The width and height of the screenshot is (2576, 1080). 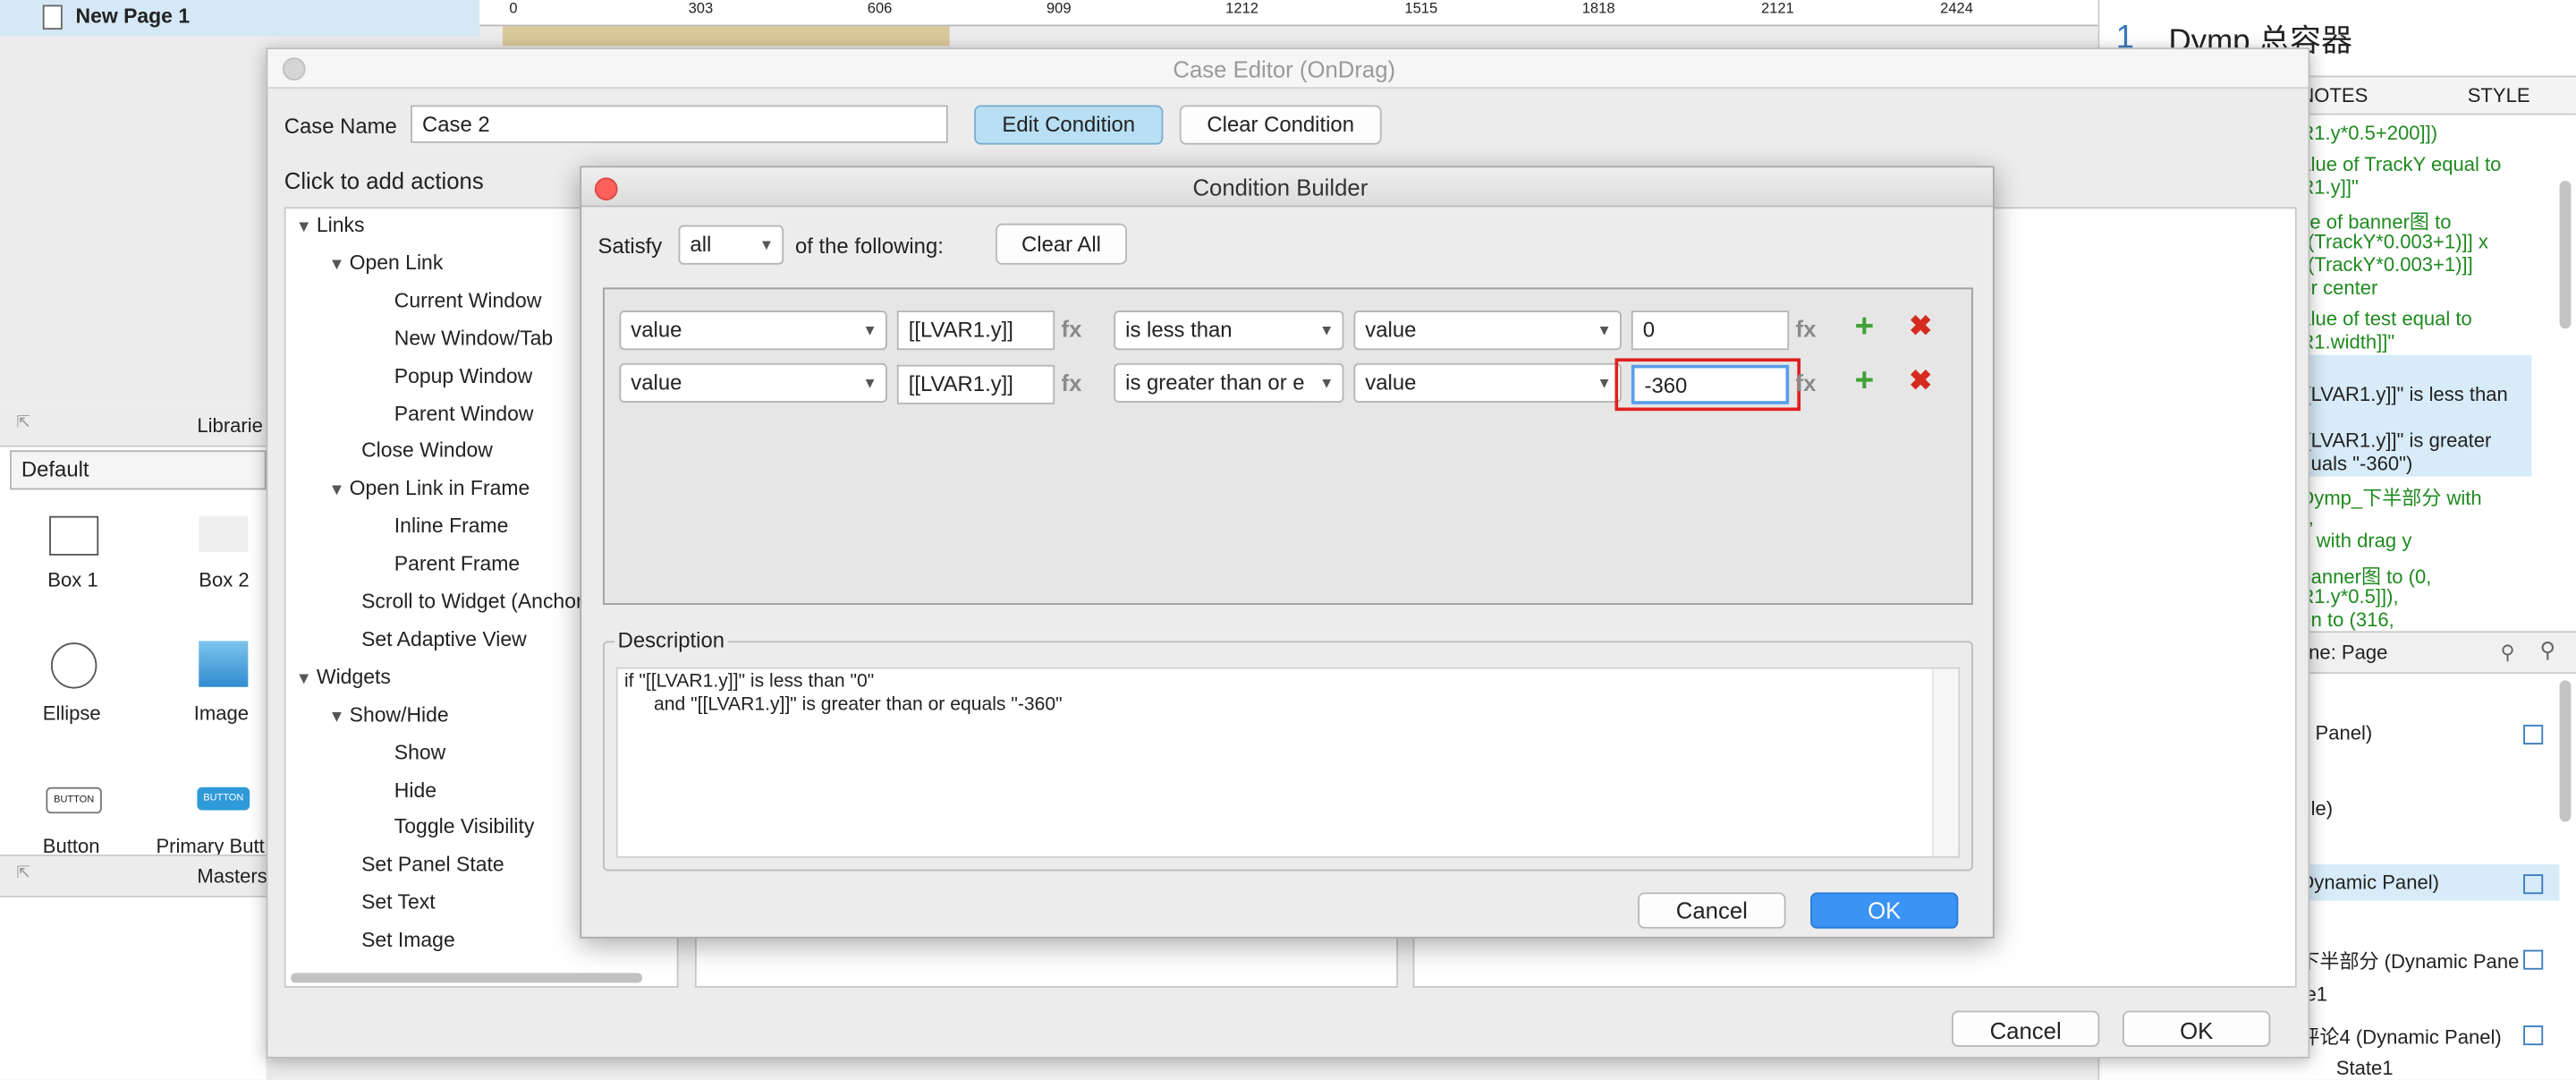 I want to click on tree-item-label: Set Adaptive View, so click(x=444, y=639).